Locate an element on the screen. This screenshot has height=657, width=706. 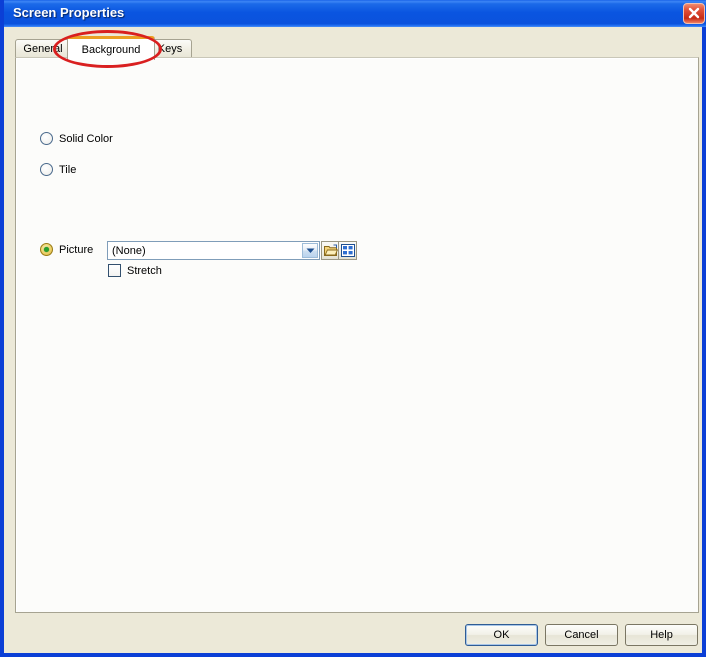
label-tile: Tile is located at coordinates (68, 169).